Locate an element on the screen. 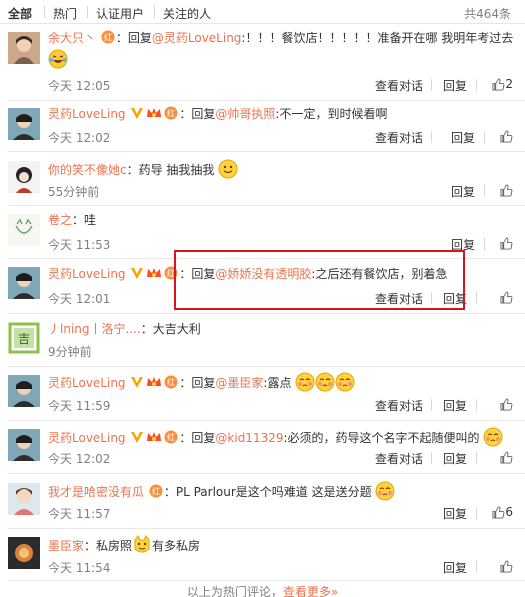 This screenshot has height=597, width=525. comment-time: 今天 12:01 is located at coordinates (79, 299).